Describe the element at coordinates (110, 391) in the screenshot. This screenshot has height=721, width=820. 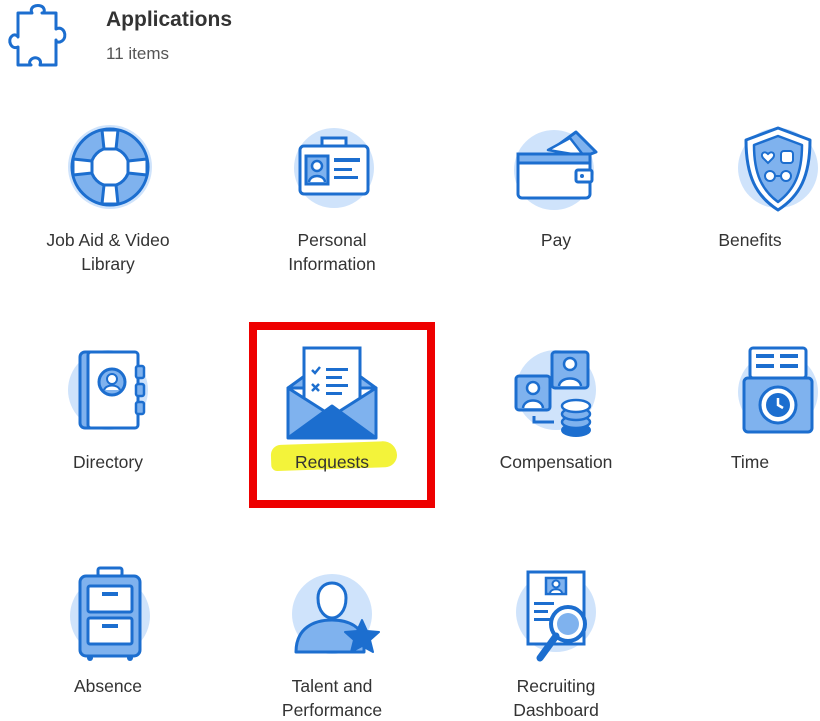
I see `address-book-icon` at that location.